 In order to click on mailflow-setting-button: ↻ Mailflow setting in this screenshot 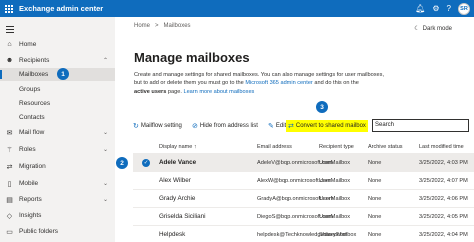, I will do `click(157, 126)`.